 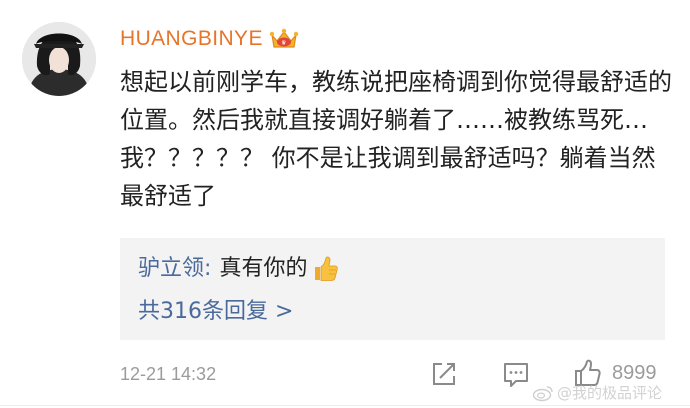 I want to click on reply-text: 真有你的, so click(x=263, y=268).